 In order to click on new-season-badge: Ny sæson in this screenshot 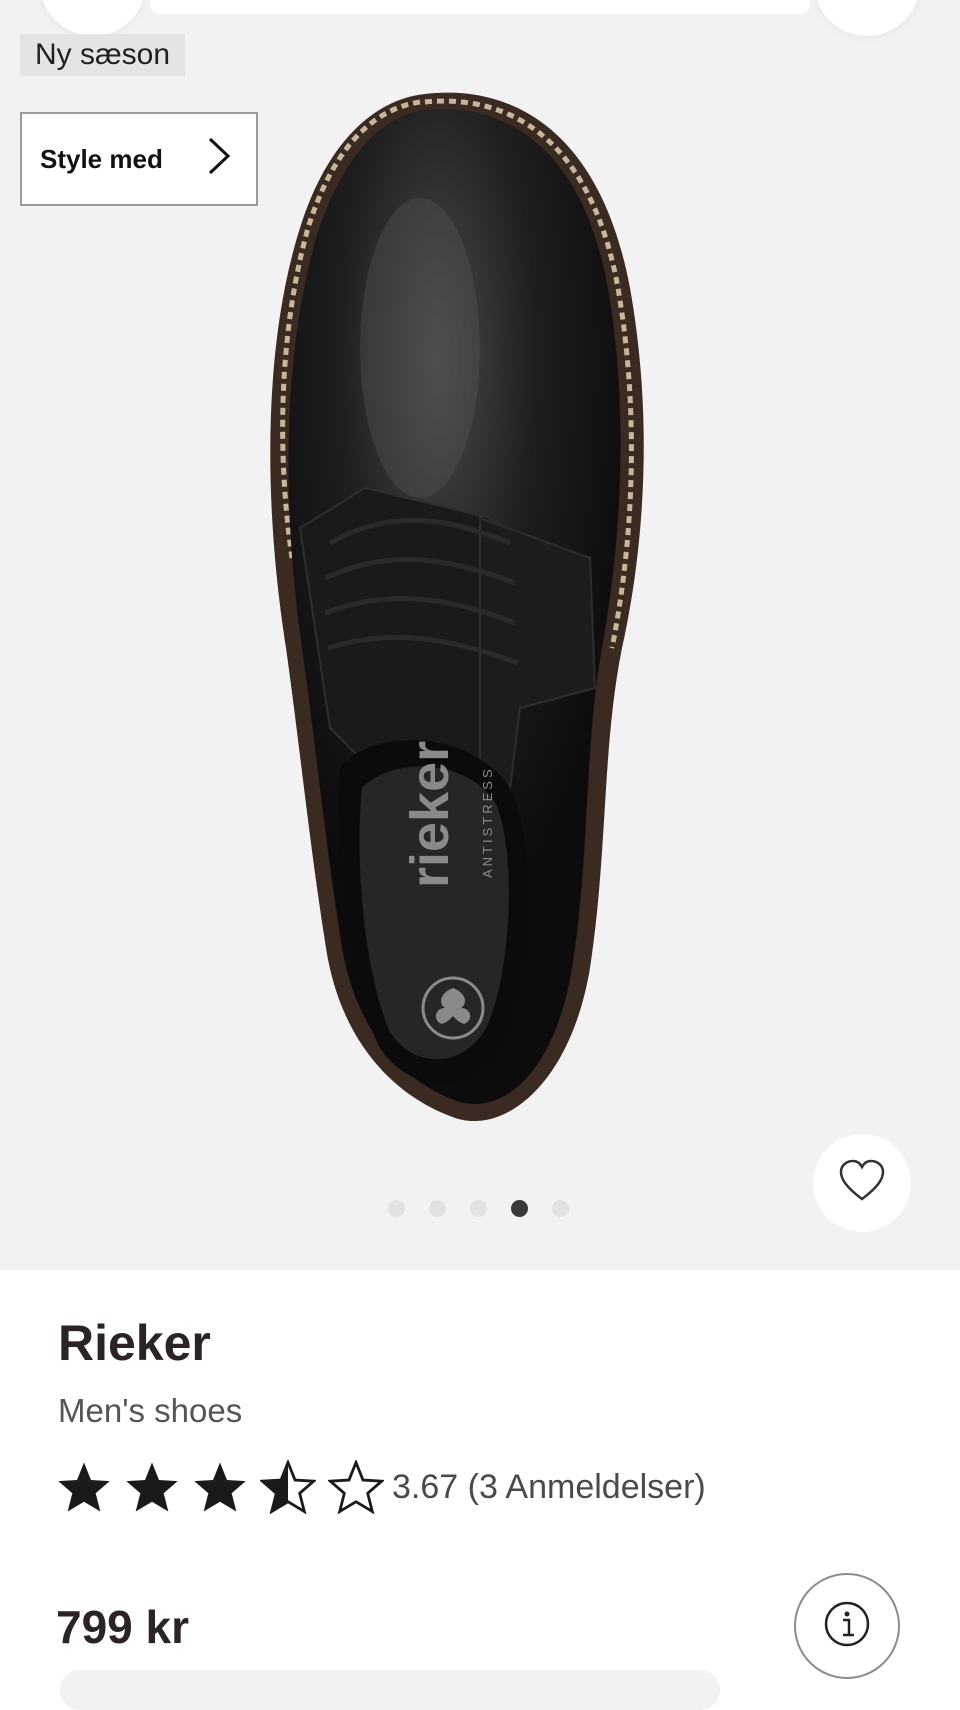, I will do `click(103, 55)`.